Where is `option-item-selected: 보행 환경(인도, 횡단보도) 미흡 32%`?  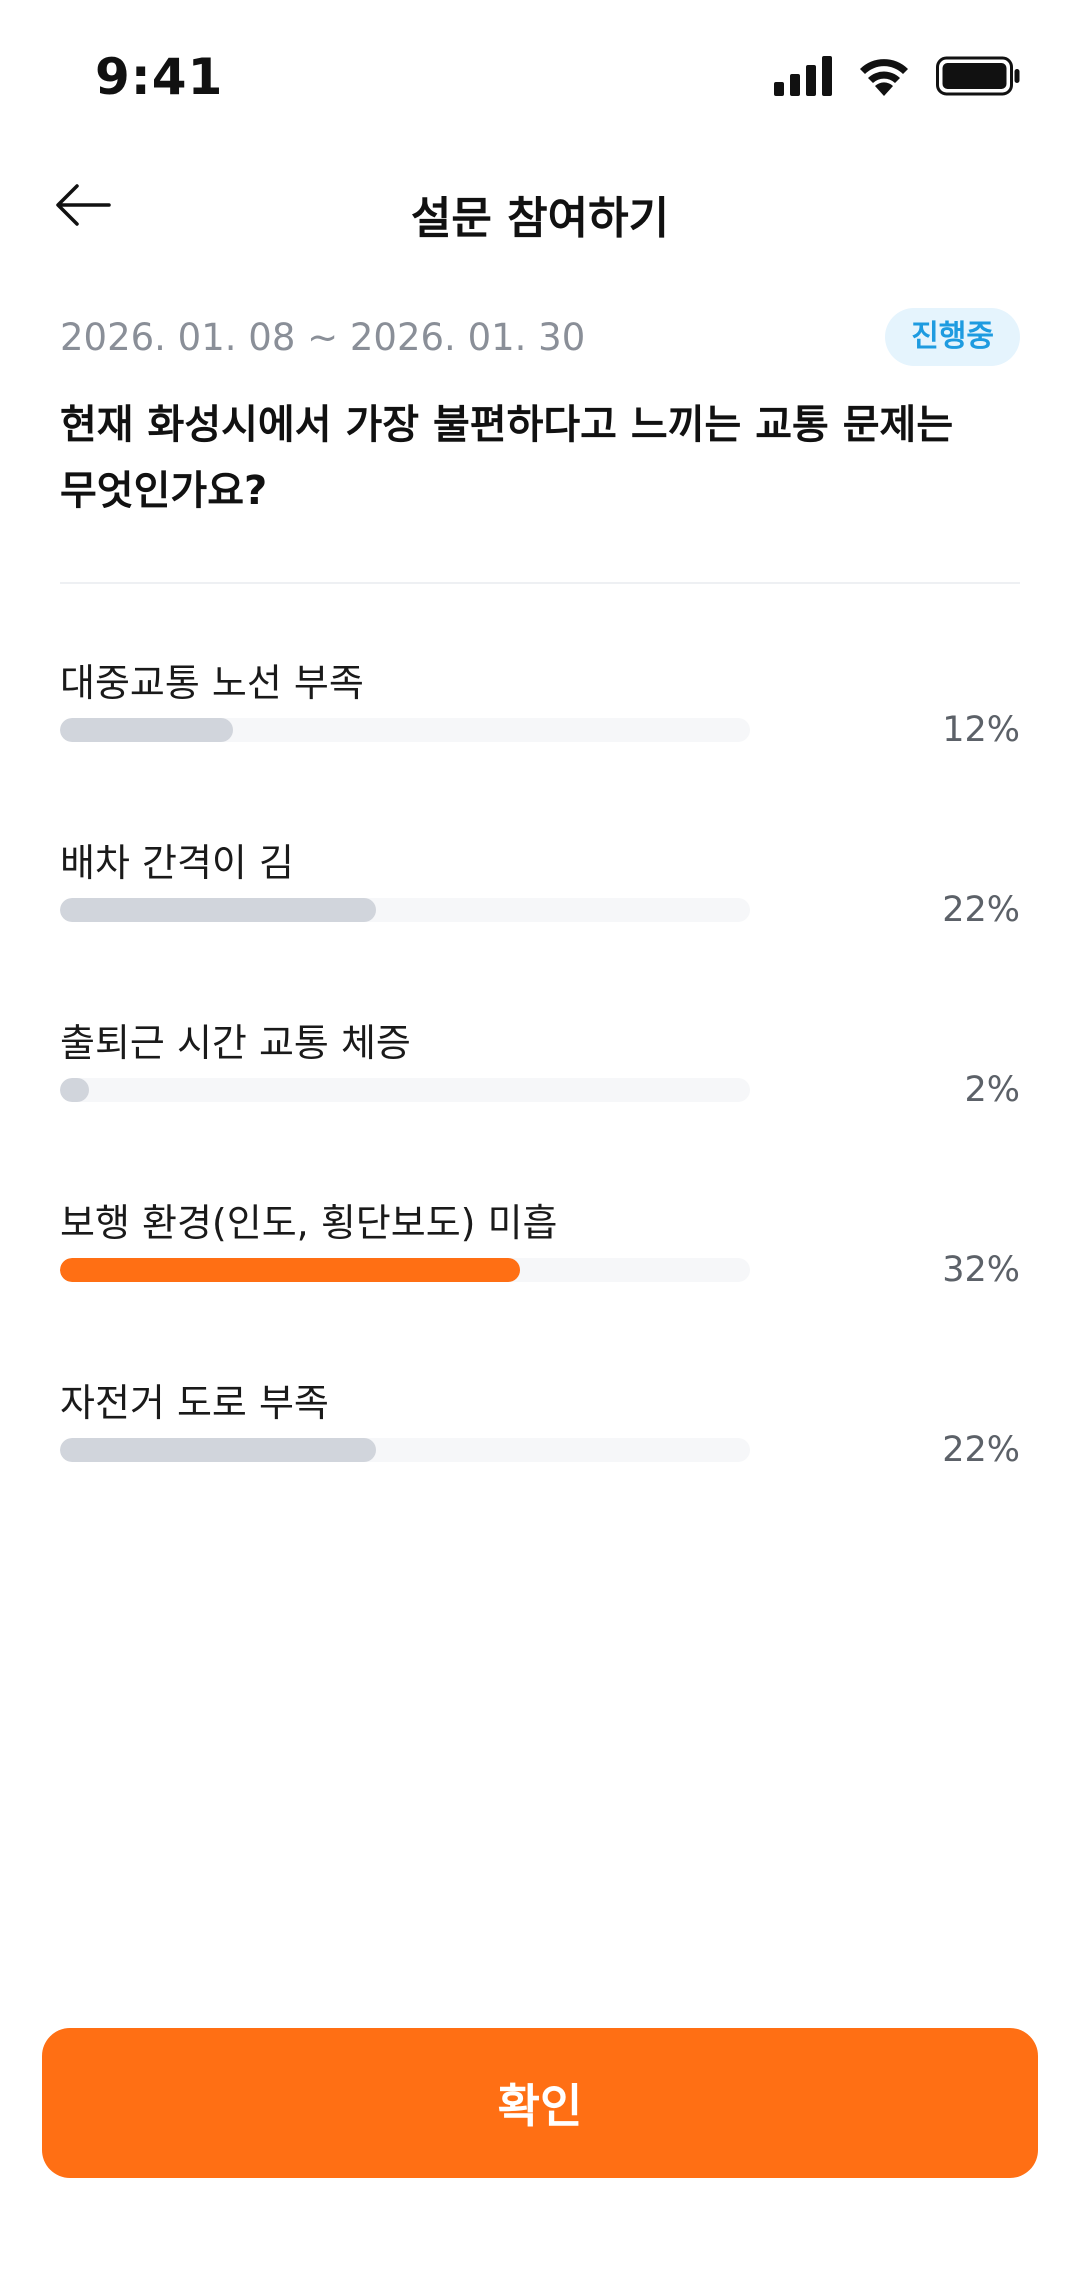
option-item-selected: 보행 환경(인도, 횡단보도) 미흡 32% is located at coordinates (540, 1282).